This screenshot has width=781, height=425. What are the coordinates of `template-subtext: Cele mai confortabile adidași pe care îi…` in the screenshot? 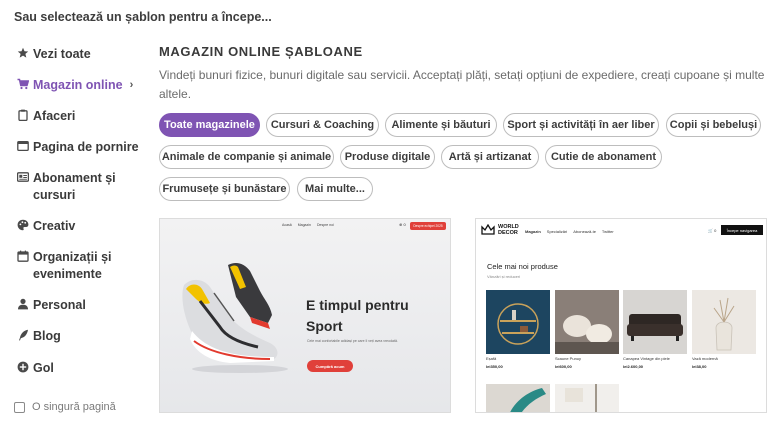 It's located at (352, 341).